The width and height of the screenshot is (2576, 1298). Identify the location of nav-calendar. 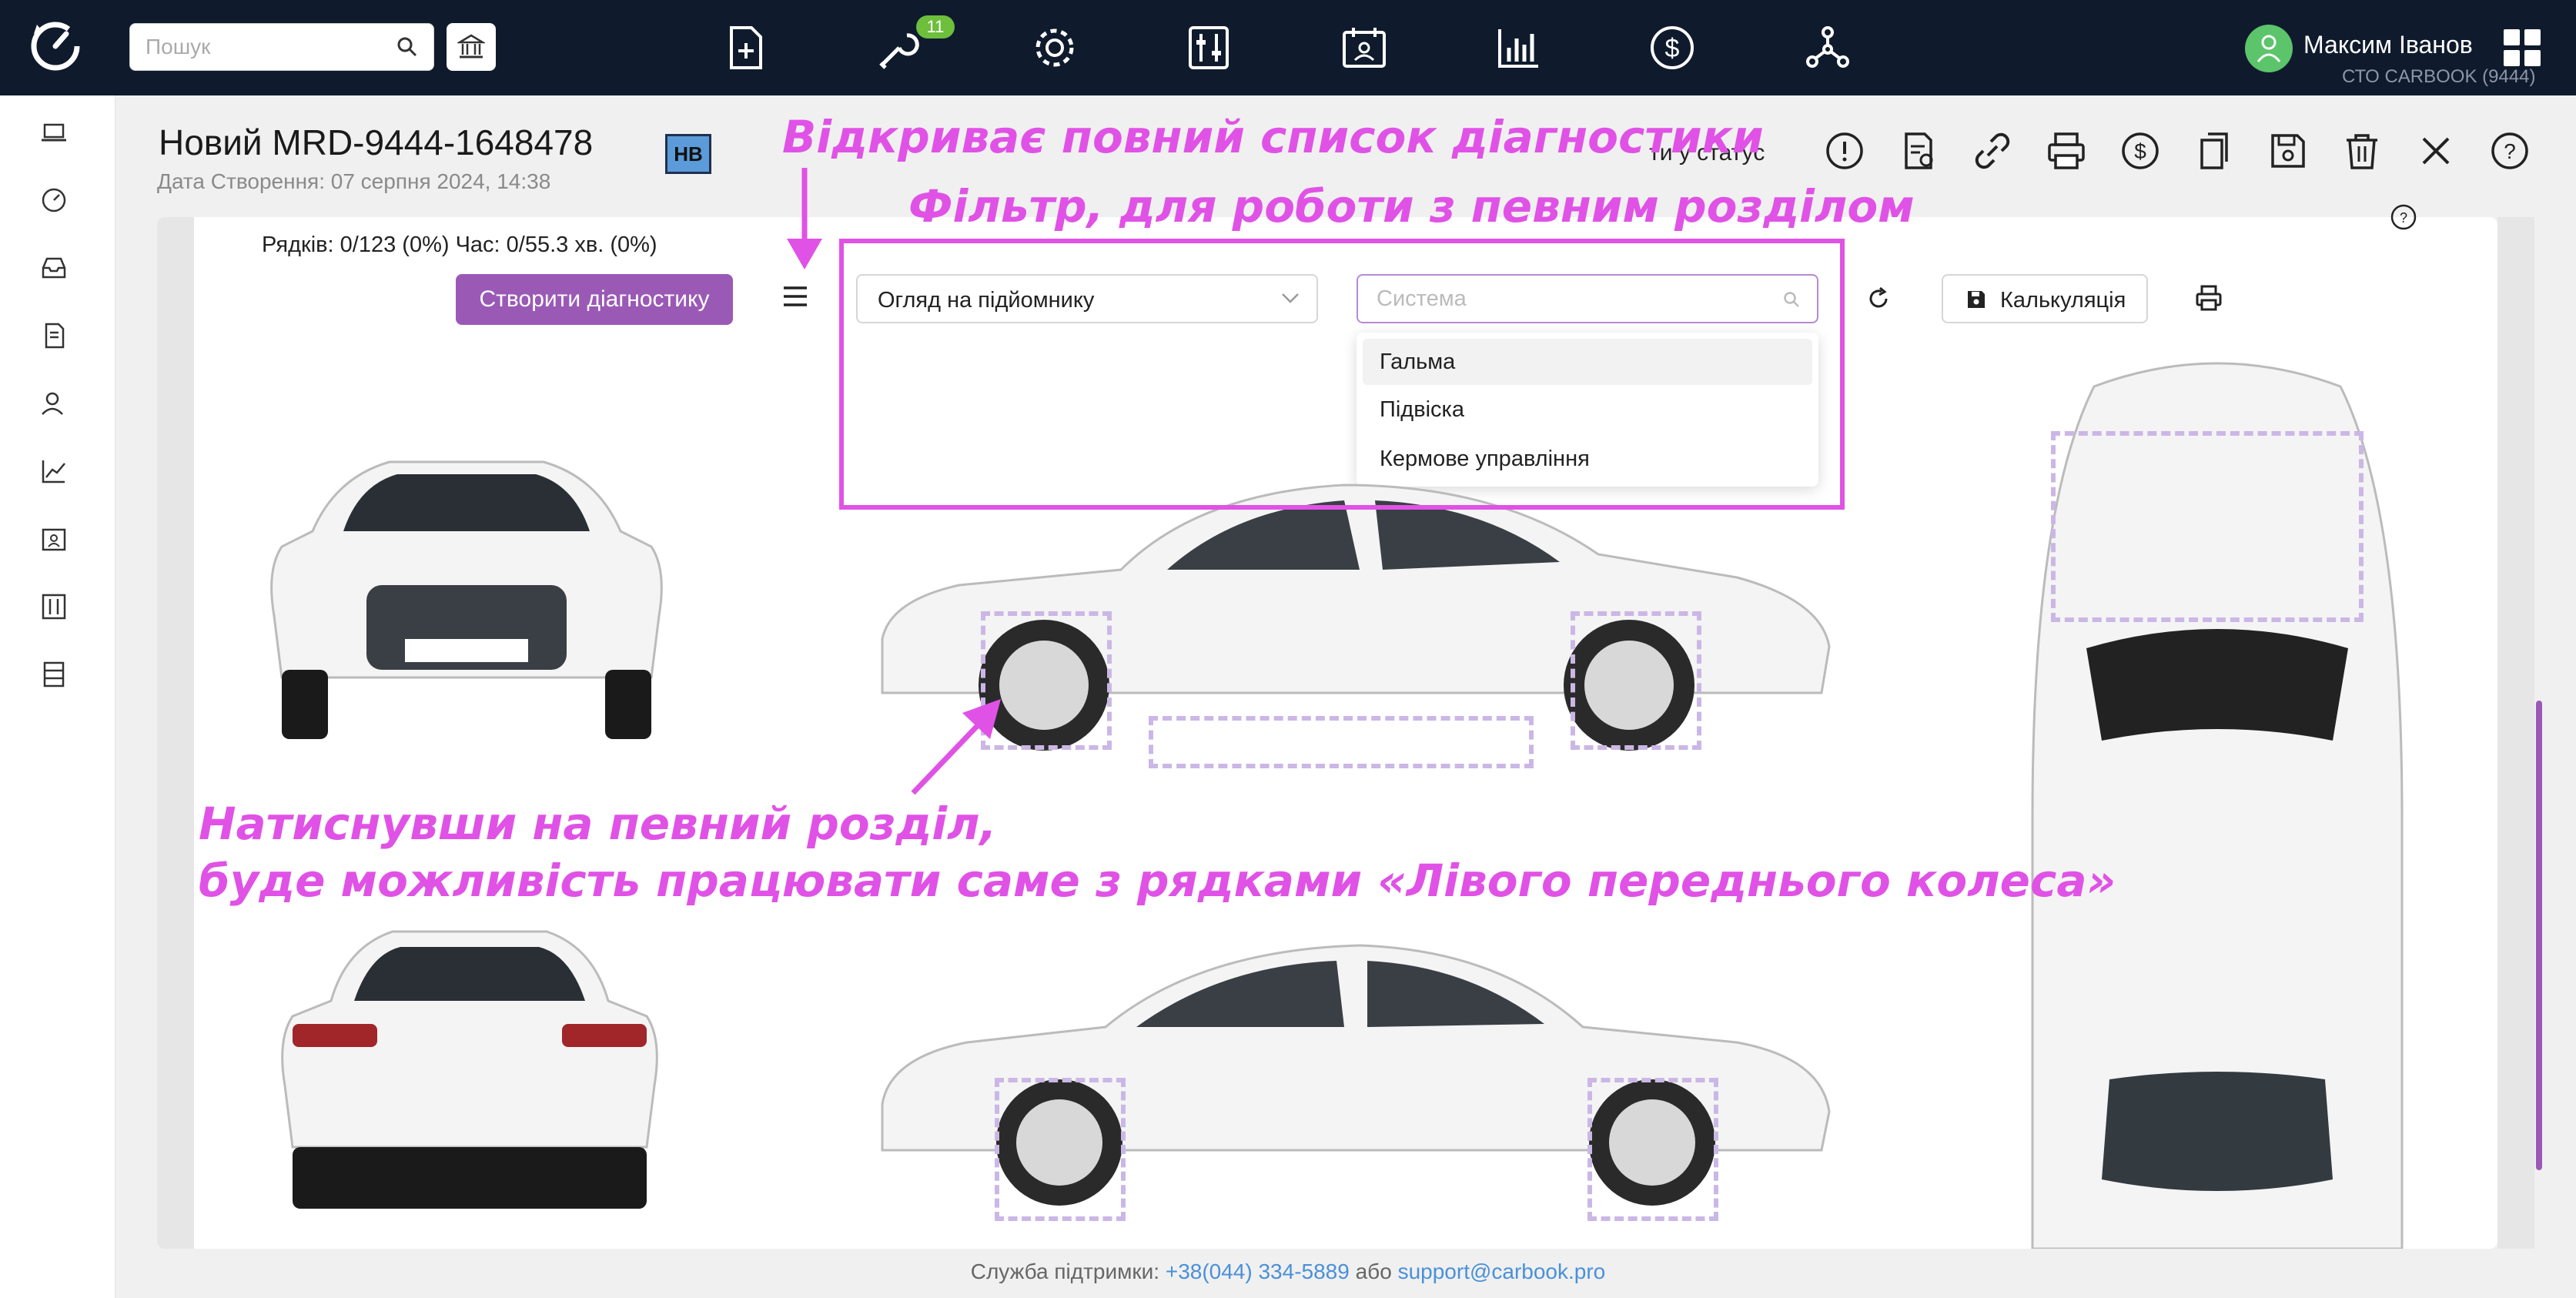
(1364, 48).